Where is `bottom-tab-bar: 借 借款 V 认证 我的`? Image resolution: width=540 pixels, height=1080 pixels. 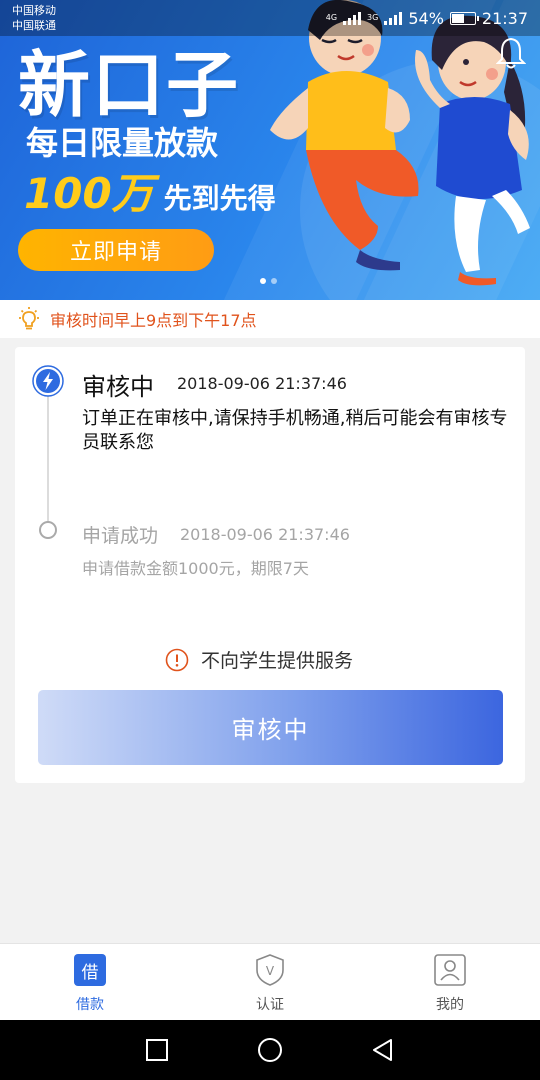 bottom-tab-bar: 借 借款 V 认证 我的 is located at coordinates (270, 981).